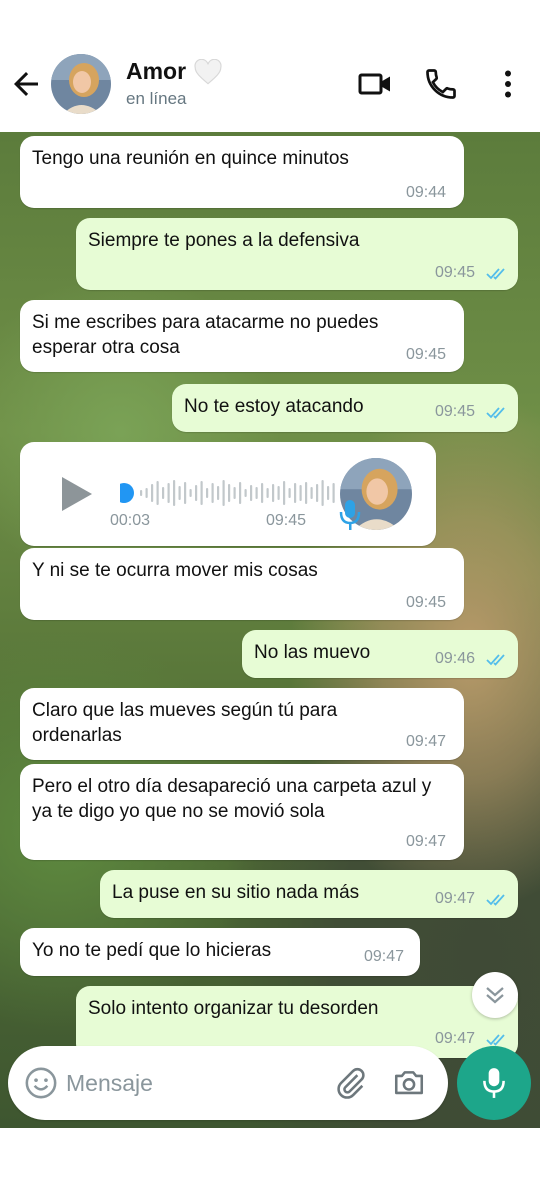  I want to click on message-incoming: Yo no te pedí que lo hicieras 09:47, so click(220, 952).